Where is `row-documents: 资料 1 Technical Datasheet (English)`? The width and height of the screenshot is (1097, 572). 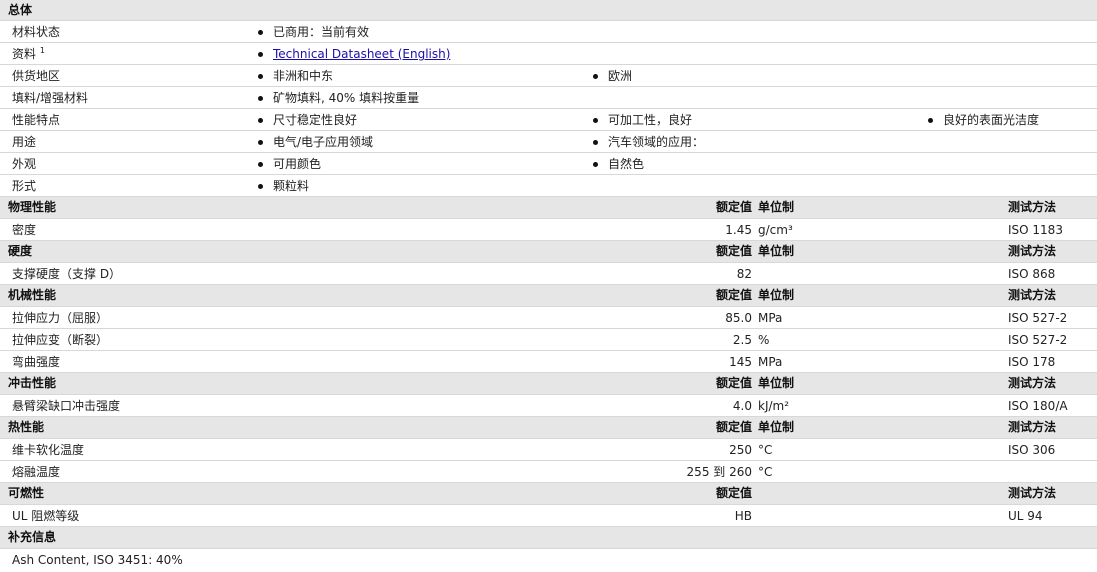
row-documents: 资料 1 Technical Datasheet (English) is located at coordinates (548, 54).